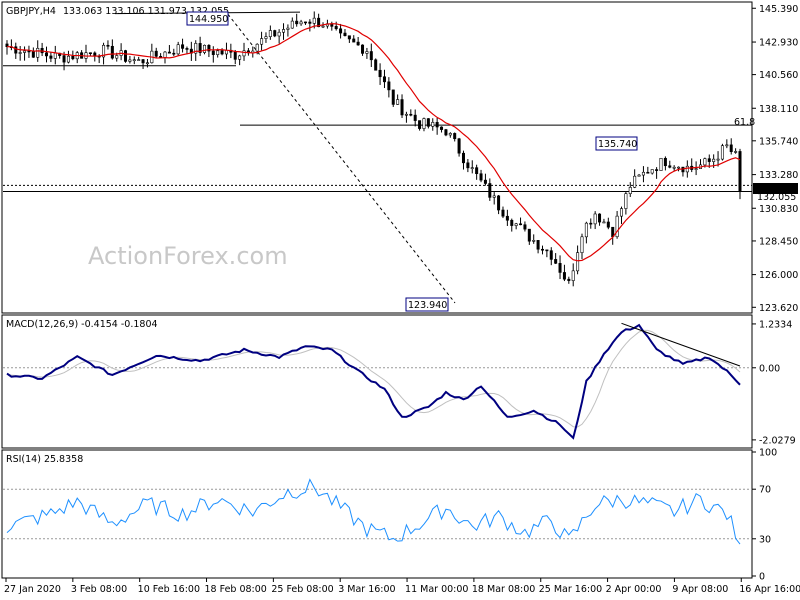  I want to click on rsi-ytick-label: 70, so click(765, 490).